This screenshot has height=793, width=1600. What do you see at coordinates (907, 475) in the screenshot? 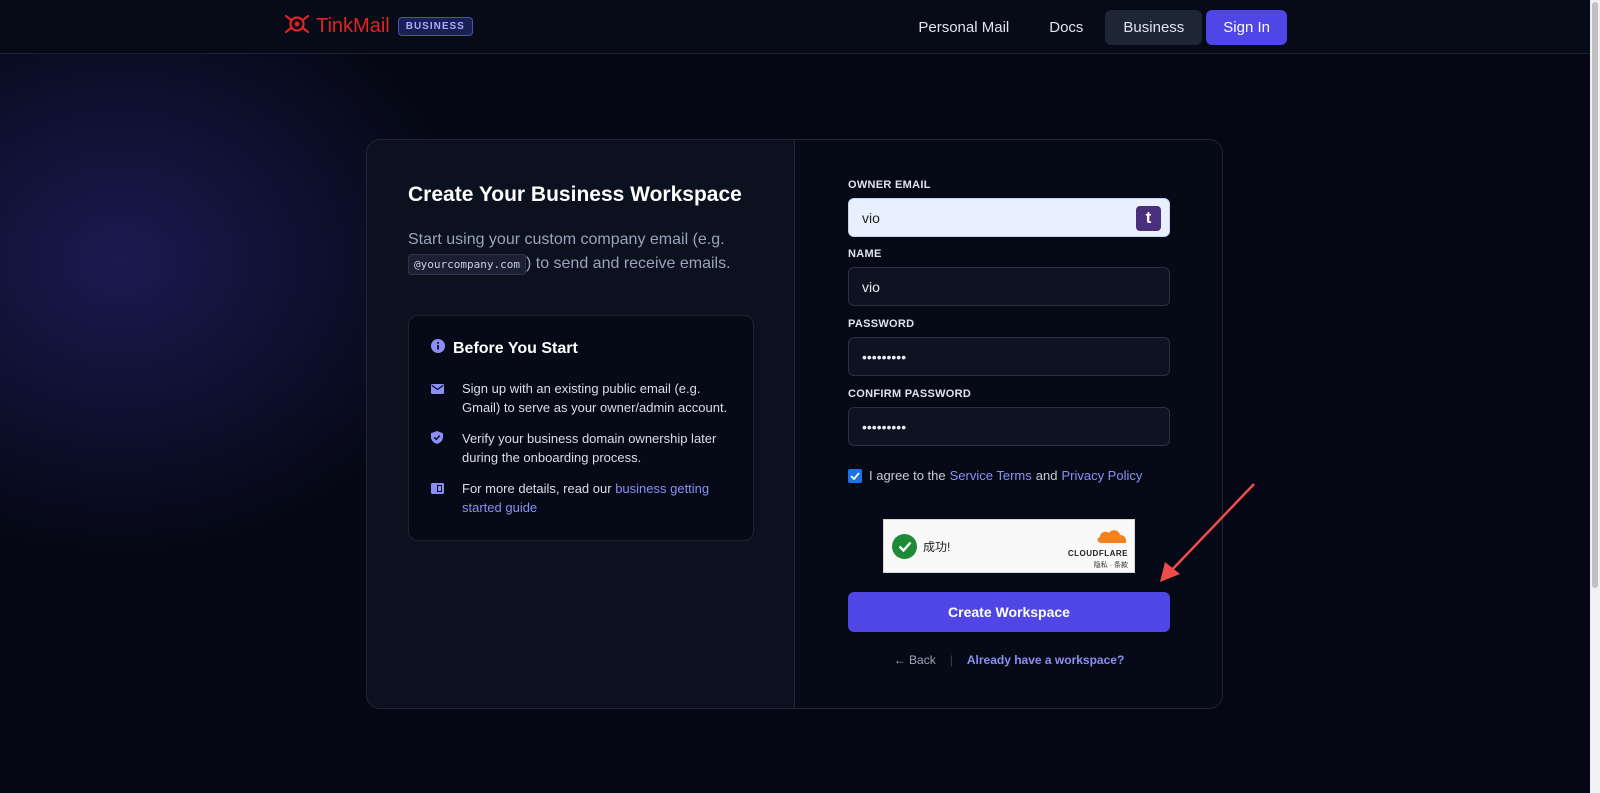
I see `agree-prefix: I agree to the` at bounding box center [907, 475].